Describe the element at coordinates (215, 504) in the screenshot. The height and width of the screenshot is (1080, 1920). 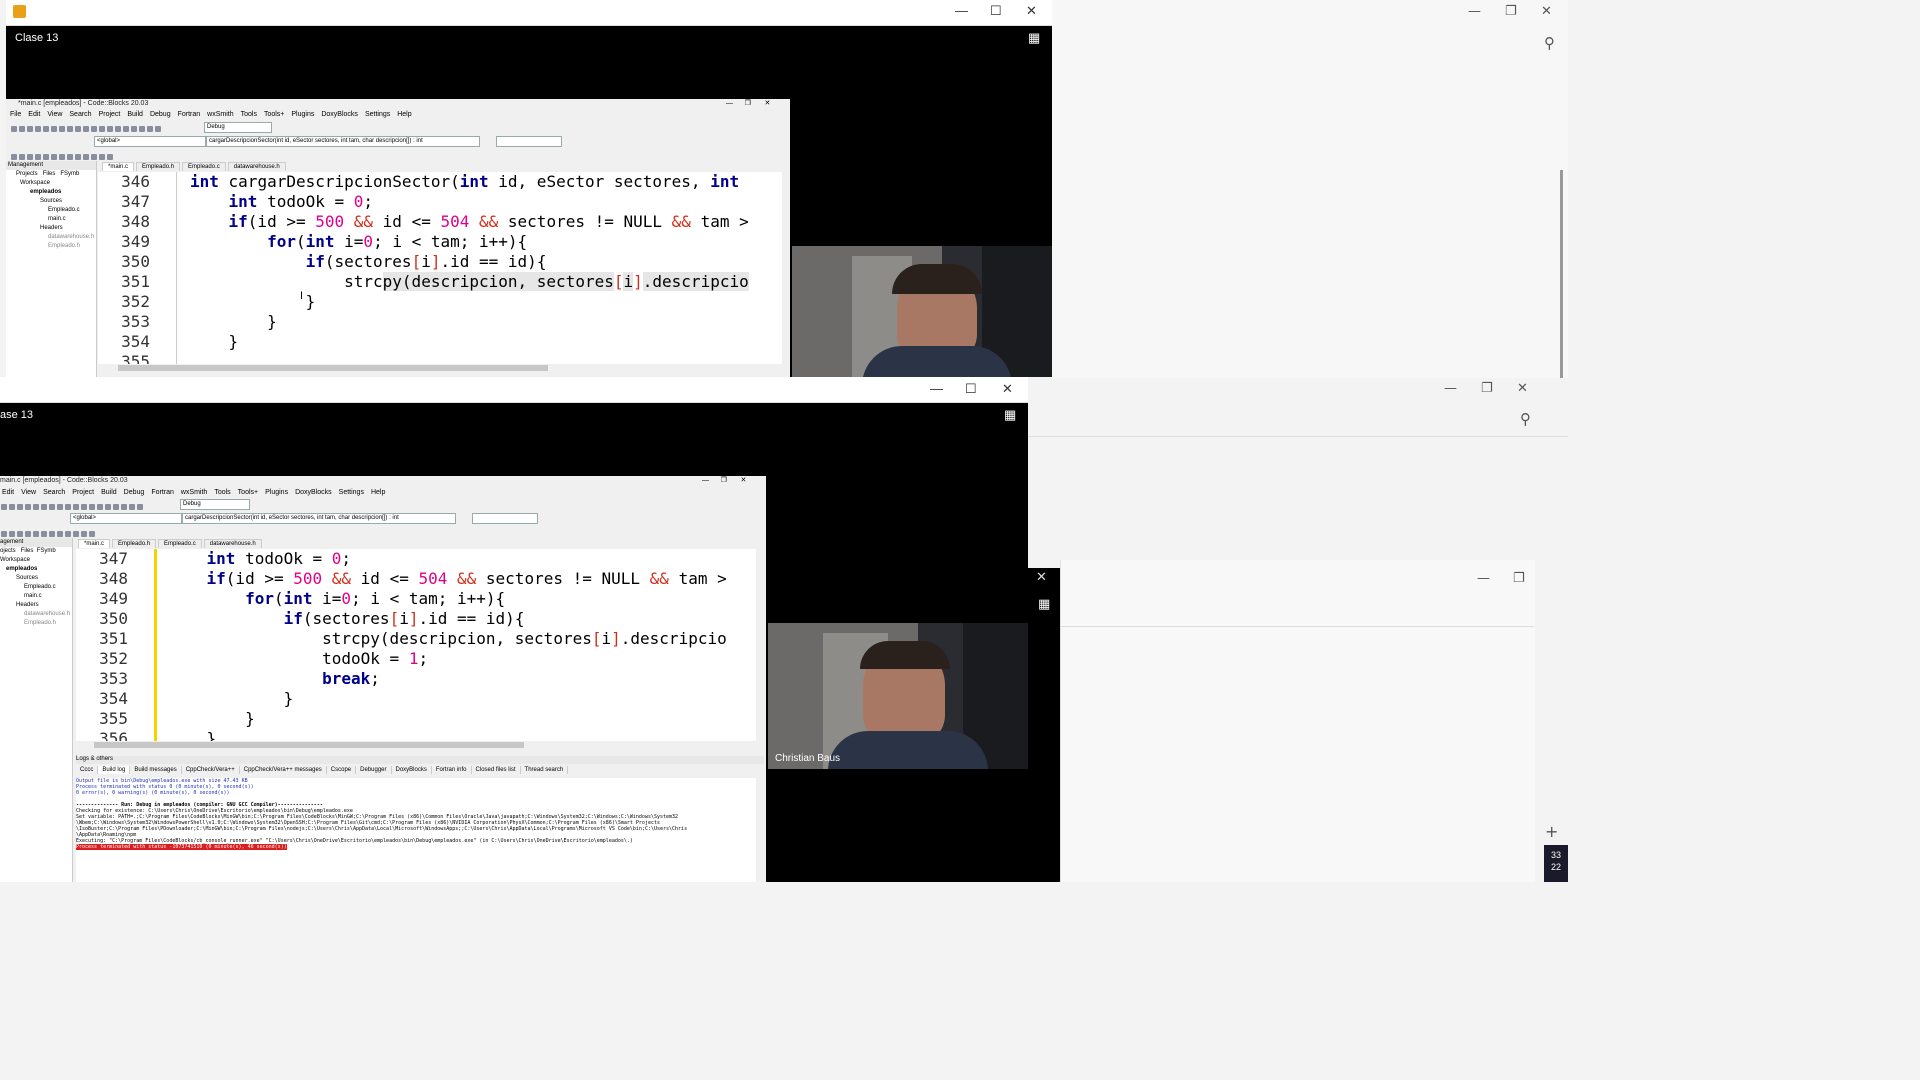
I see `build-target-select: Debug` at that location.